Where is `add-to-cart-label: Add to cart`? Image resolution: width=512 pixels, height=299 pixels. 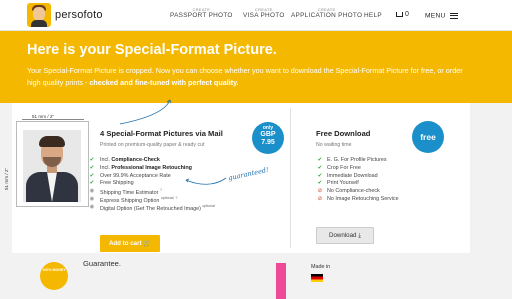
add-to-cart-label: Add to cart is located at coordinates (125, 243).